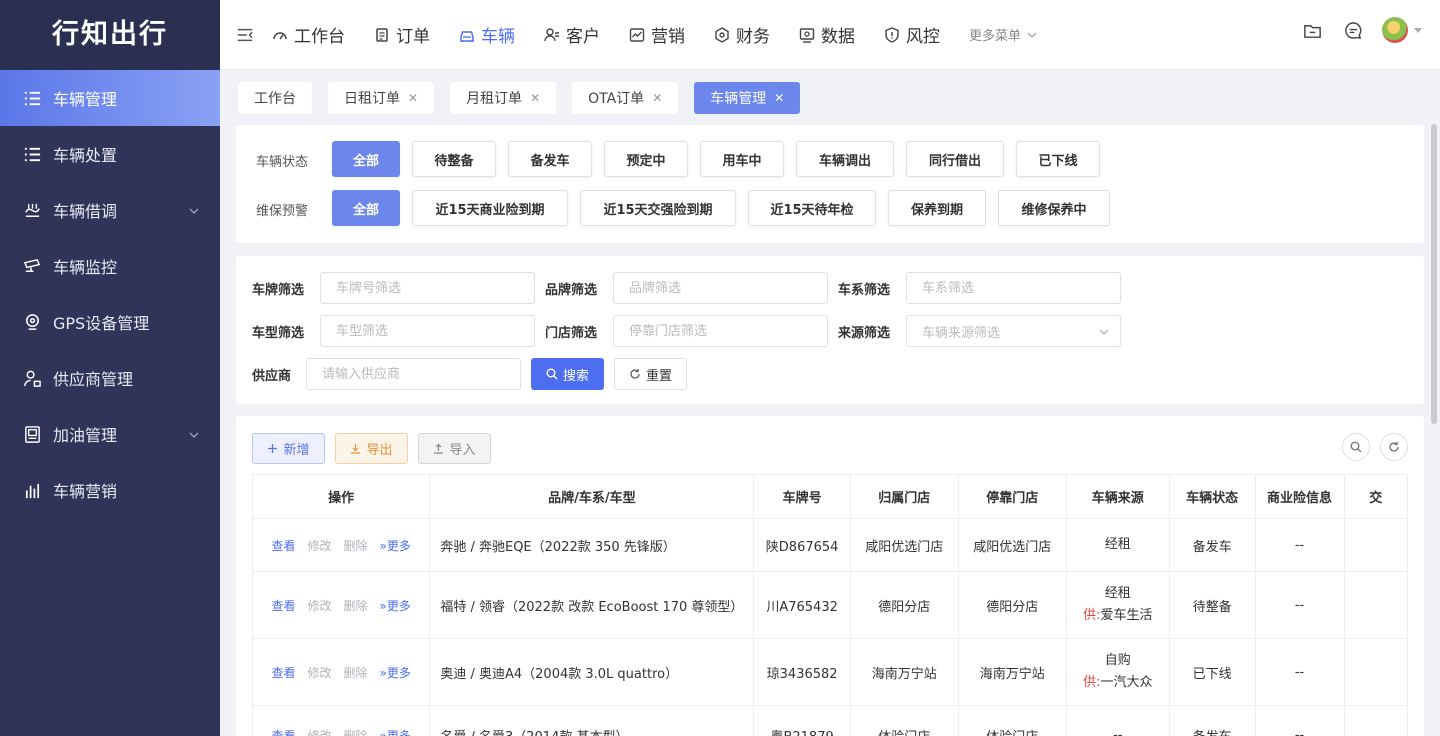 Image resolution: width=1440 pixels, height=736 pixels. Describe the element at coordinates (571, 333) in the screenshot. I see `store-filter-label: 门店筛选` at that location.